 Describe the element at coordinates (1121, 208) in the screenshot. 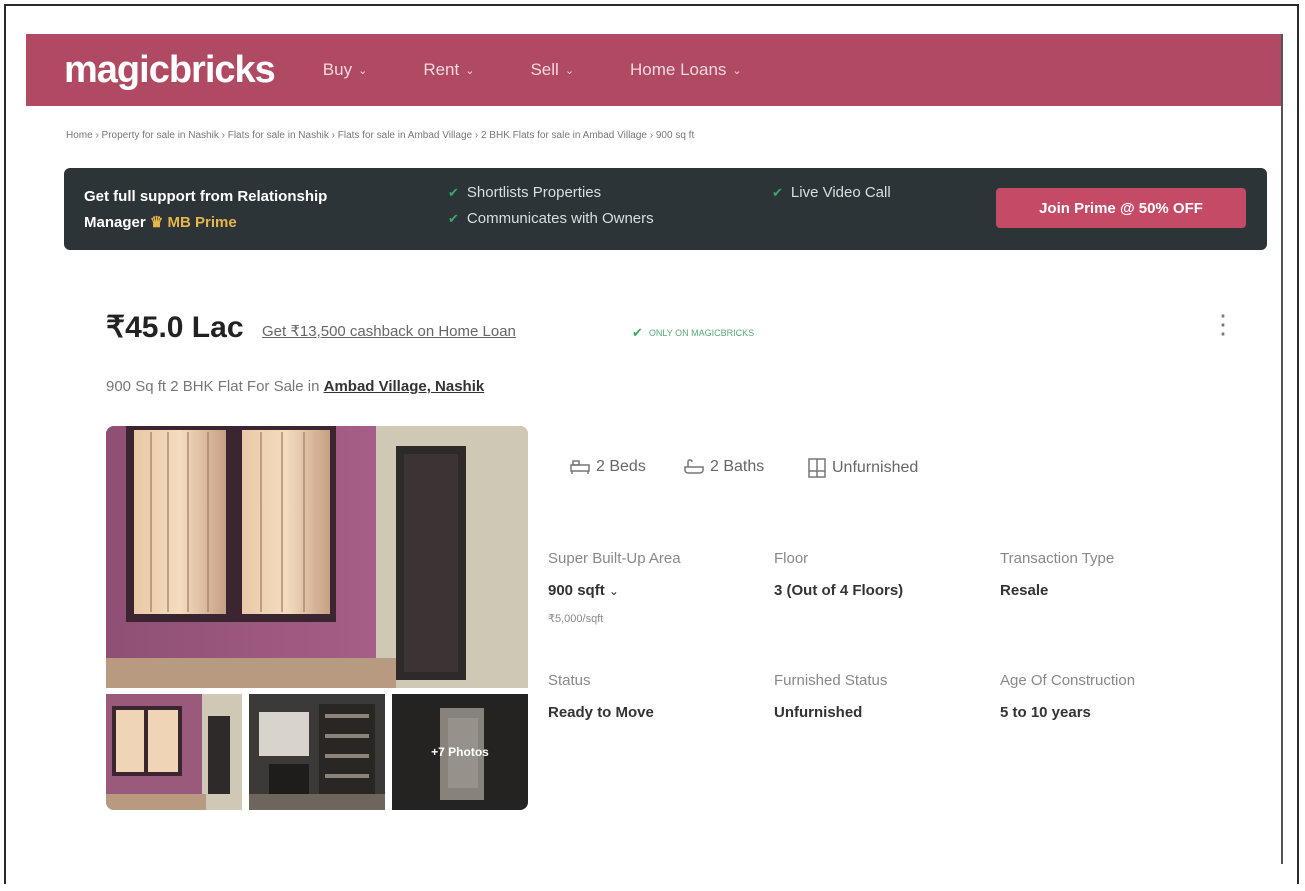

I see `join-prime-button: Join Prime @ 50% OFF` at that location.